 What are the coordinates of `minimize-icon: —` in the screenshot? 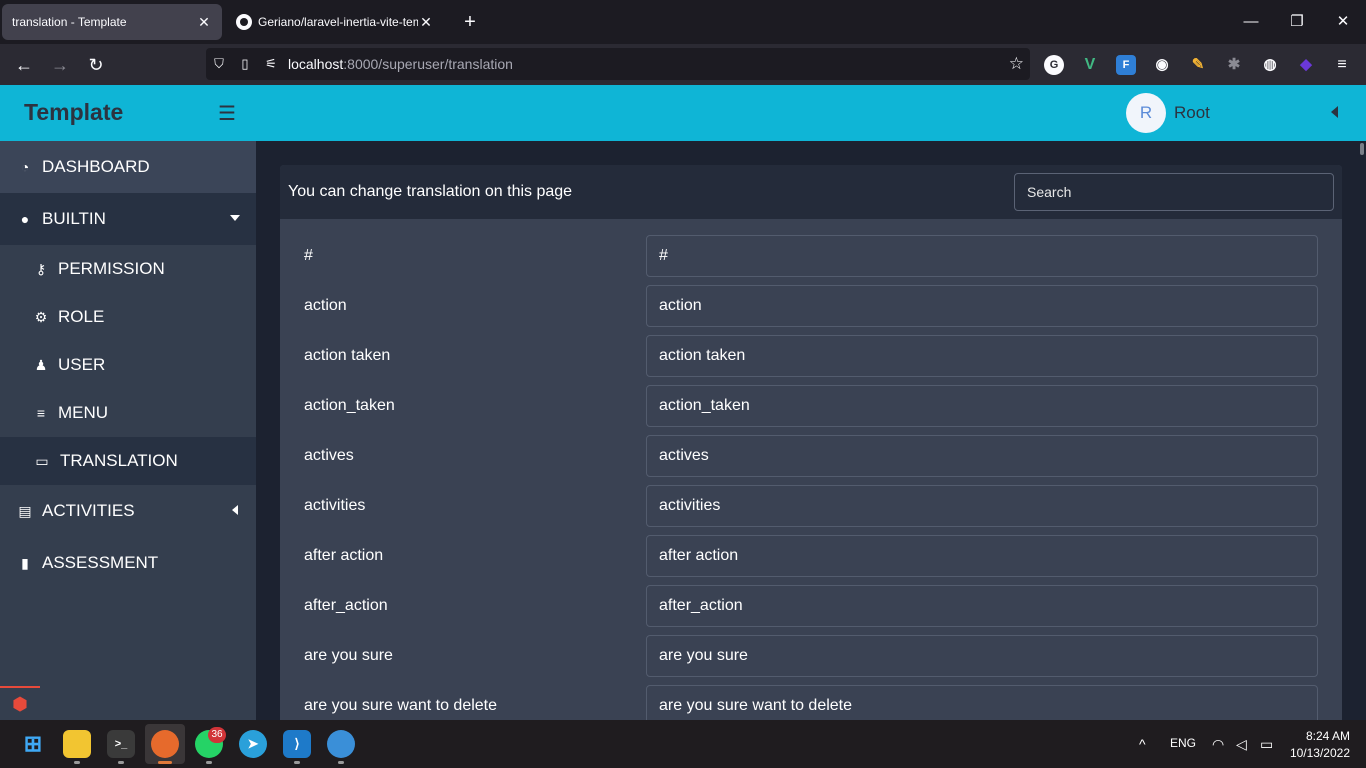 It's located at (1251, 22).